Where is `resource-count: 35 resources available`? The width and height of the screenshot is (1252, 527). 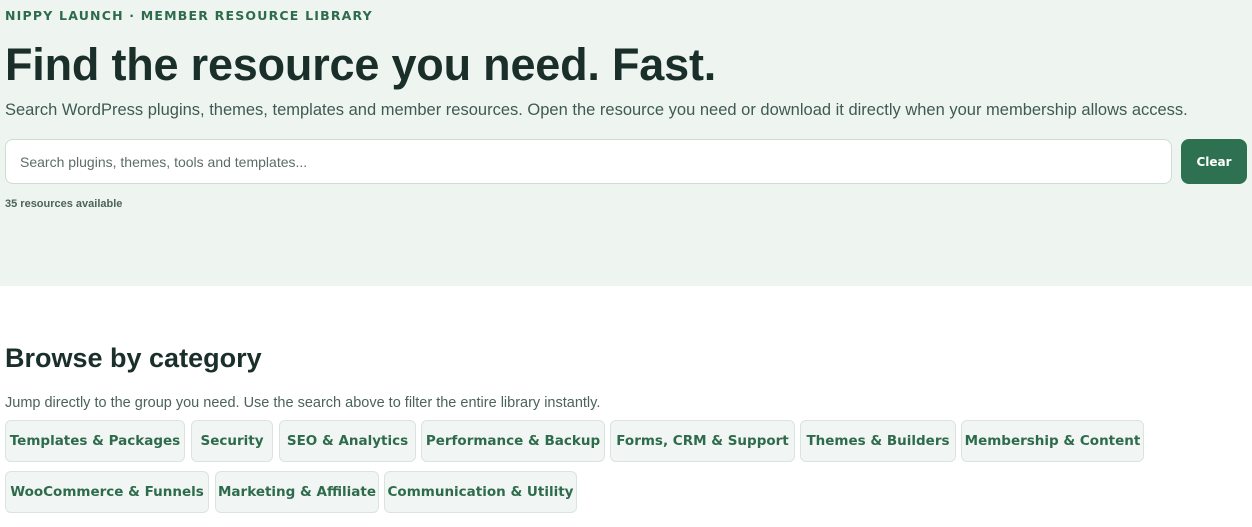
resource-count: 35 resources available is located at coordinates (64, 204).